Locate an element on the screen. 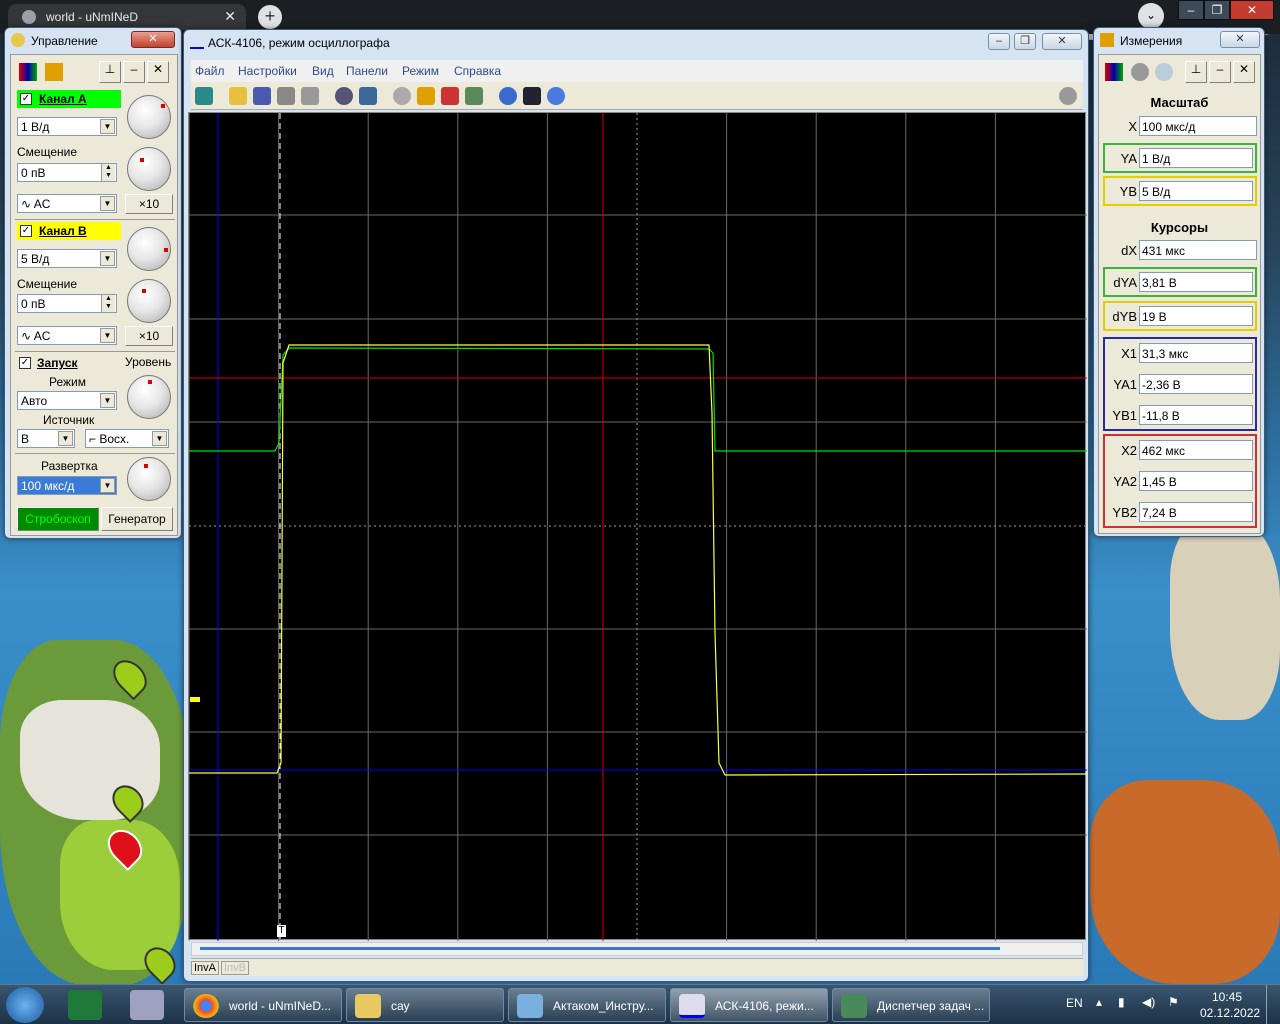  channel-a-coupling-select: ∿ AC ▼ is located at coordinates (67, 203).